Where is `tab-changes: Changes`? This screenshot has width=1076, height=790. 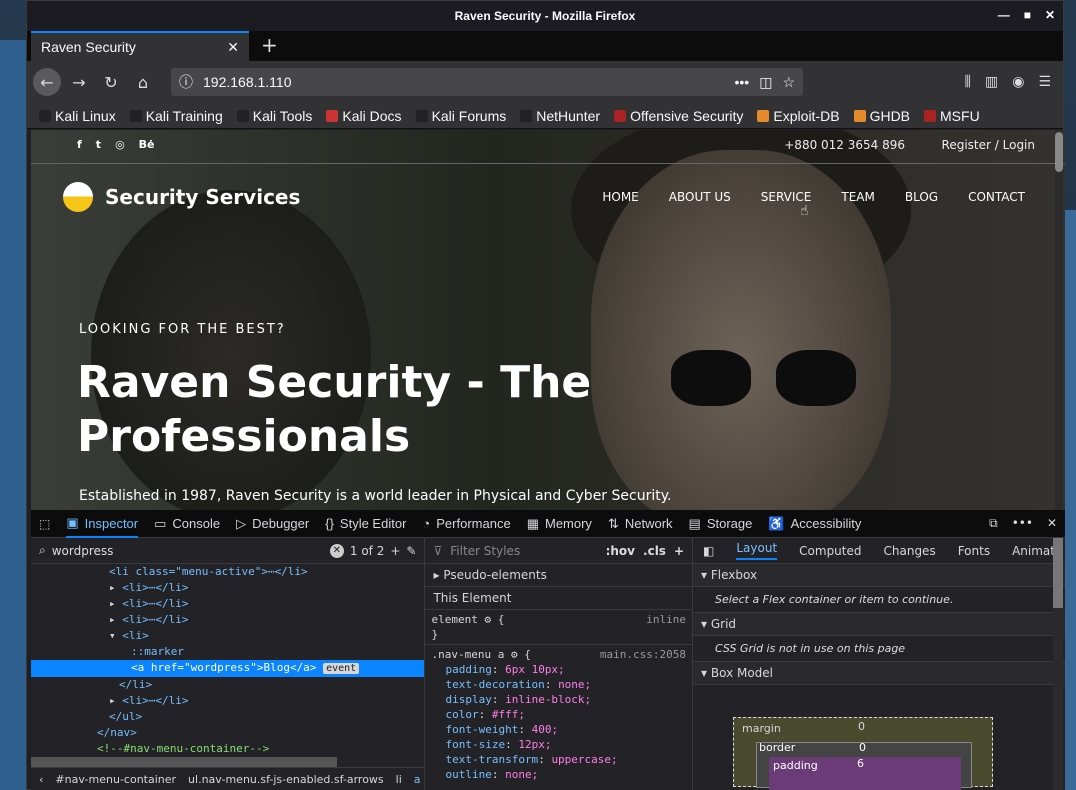 tab-changes: Changes is located at coordinates (910, 551).